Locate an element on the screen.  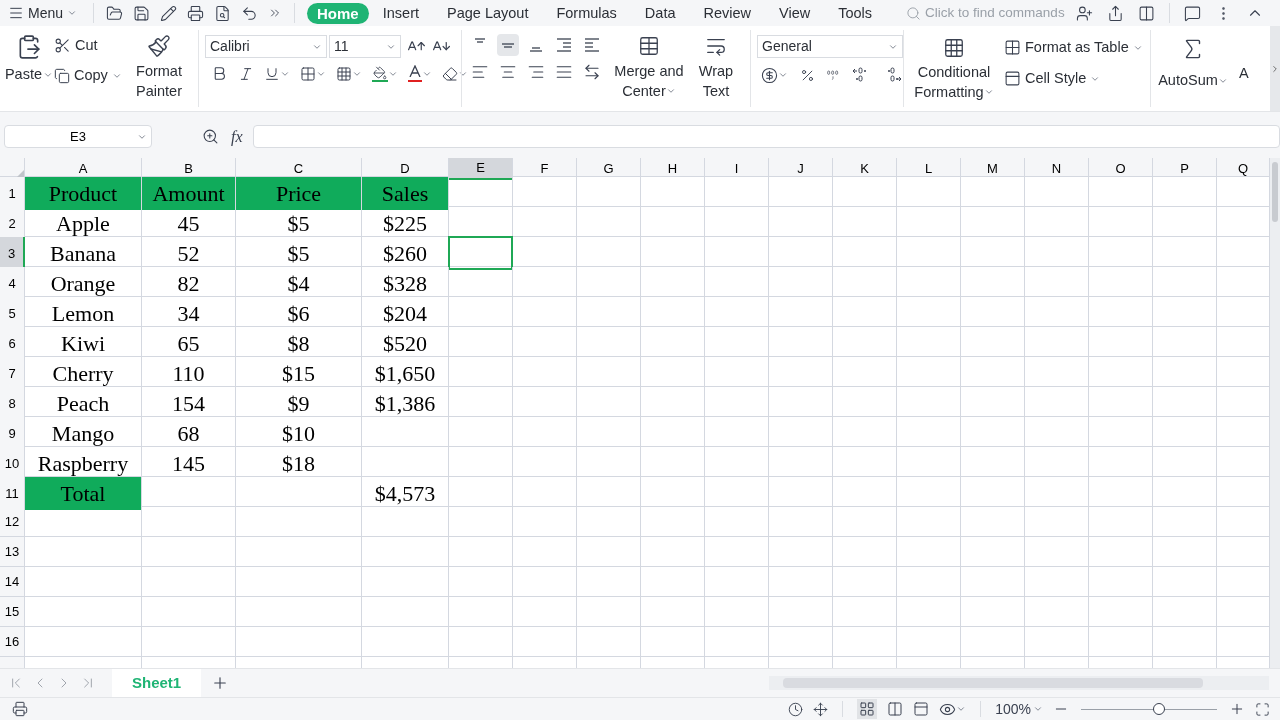
name-box: E3 is located at coordinates (78, 136).